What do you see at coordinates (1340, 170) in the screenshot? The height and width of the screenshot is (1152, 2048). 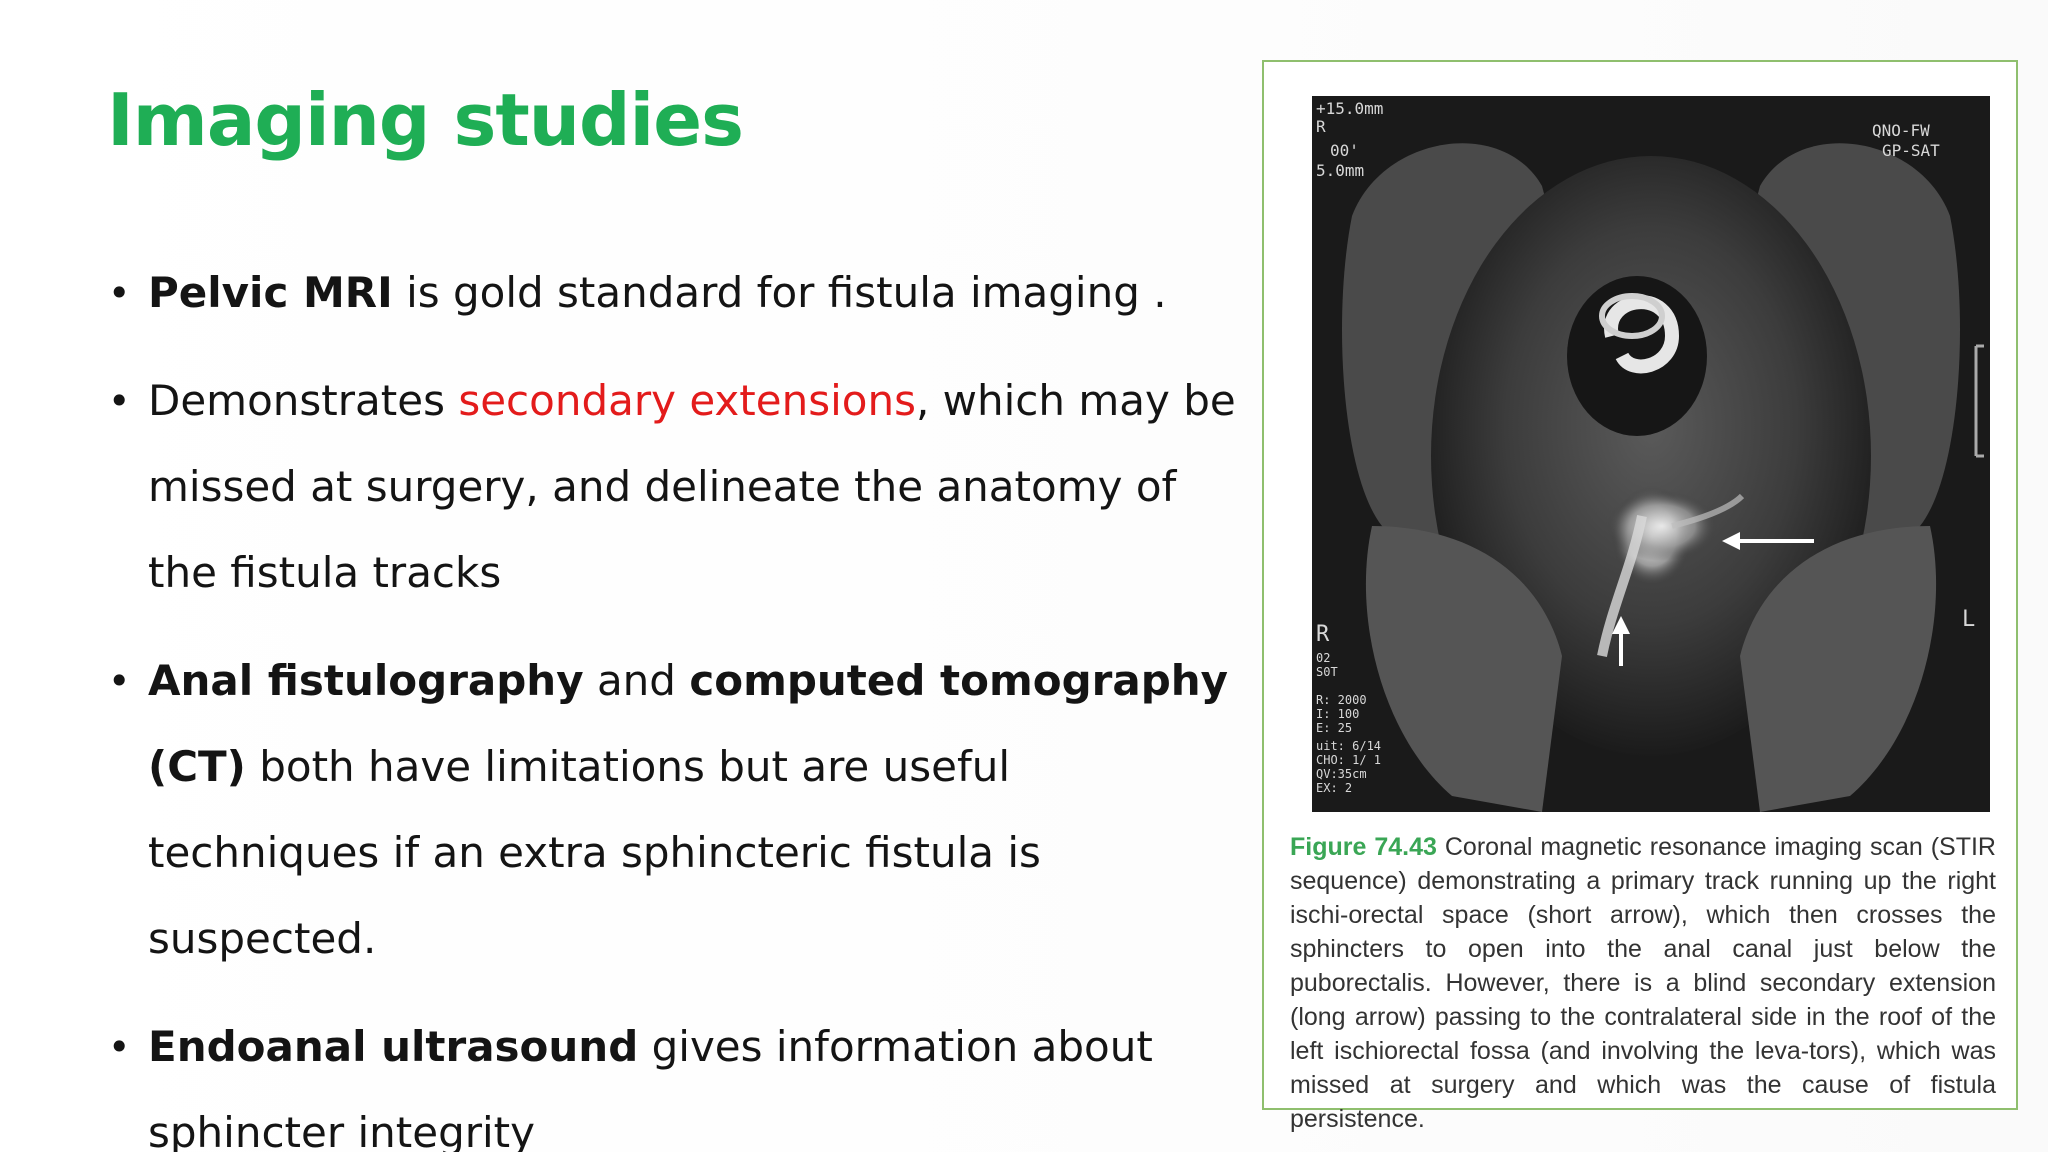 I see `mri-overlay-text: 5.0mm` at bounding box center [1340, 170].